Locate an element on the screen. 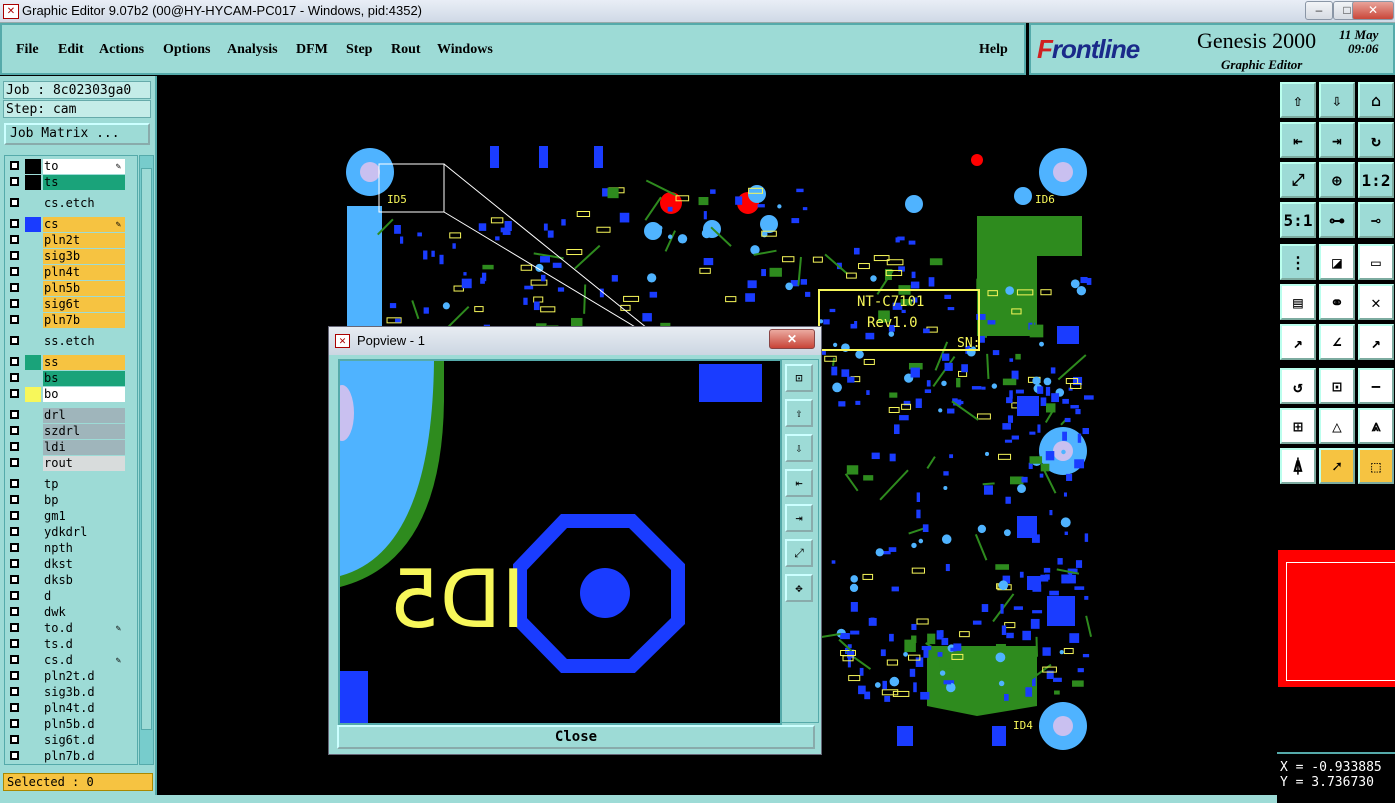 The image size is (1395, 803). popview-left-icon: ⇤ is located at coordinates (799, 483).